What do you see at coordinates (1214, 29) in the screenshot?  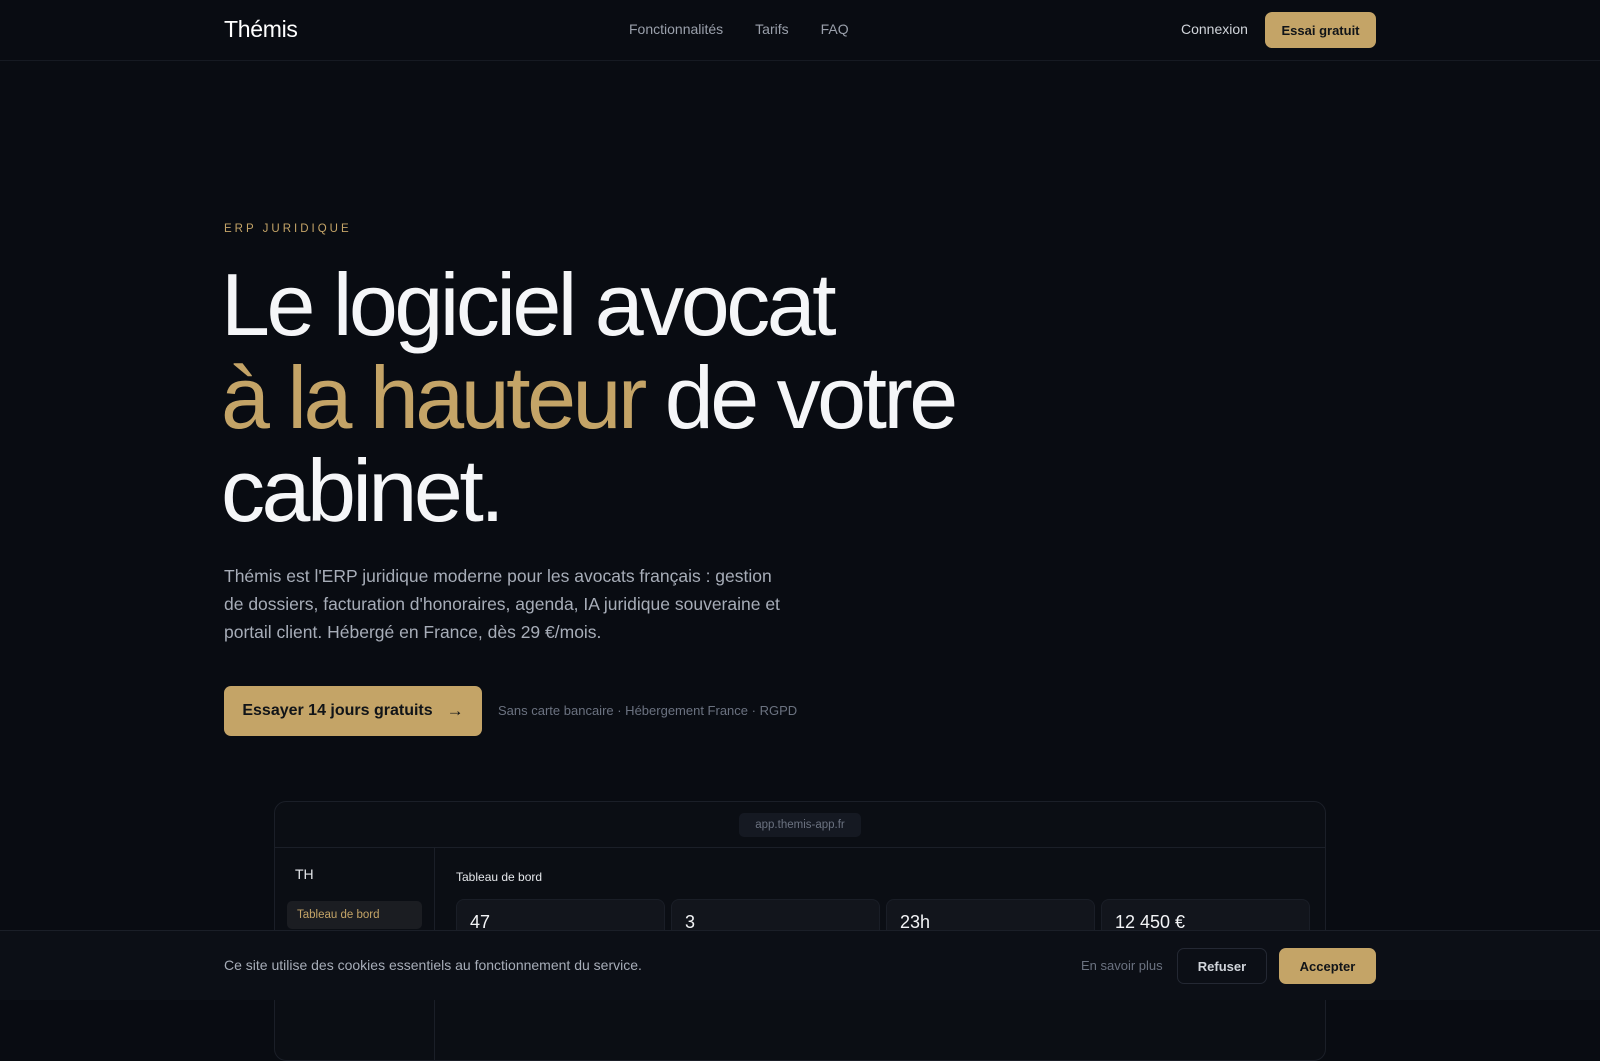 I see `login-link: Connexion` at bounding box center [1214, 29].